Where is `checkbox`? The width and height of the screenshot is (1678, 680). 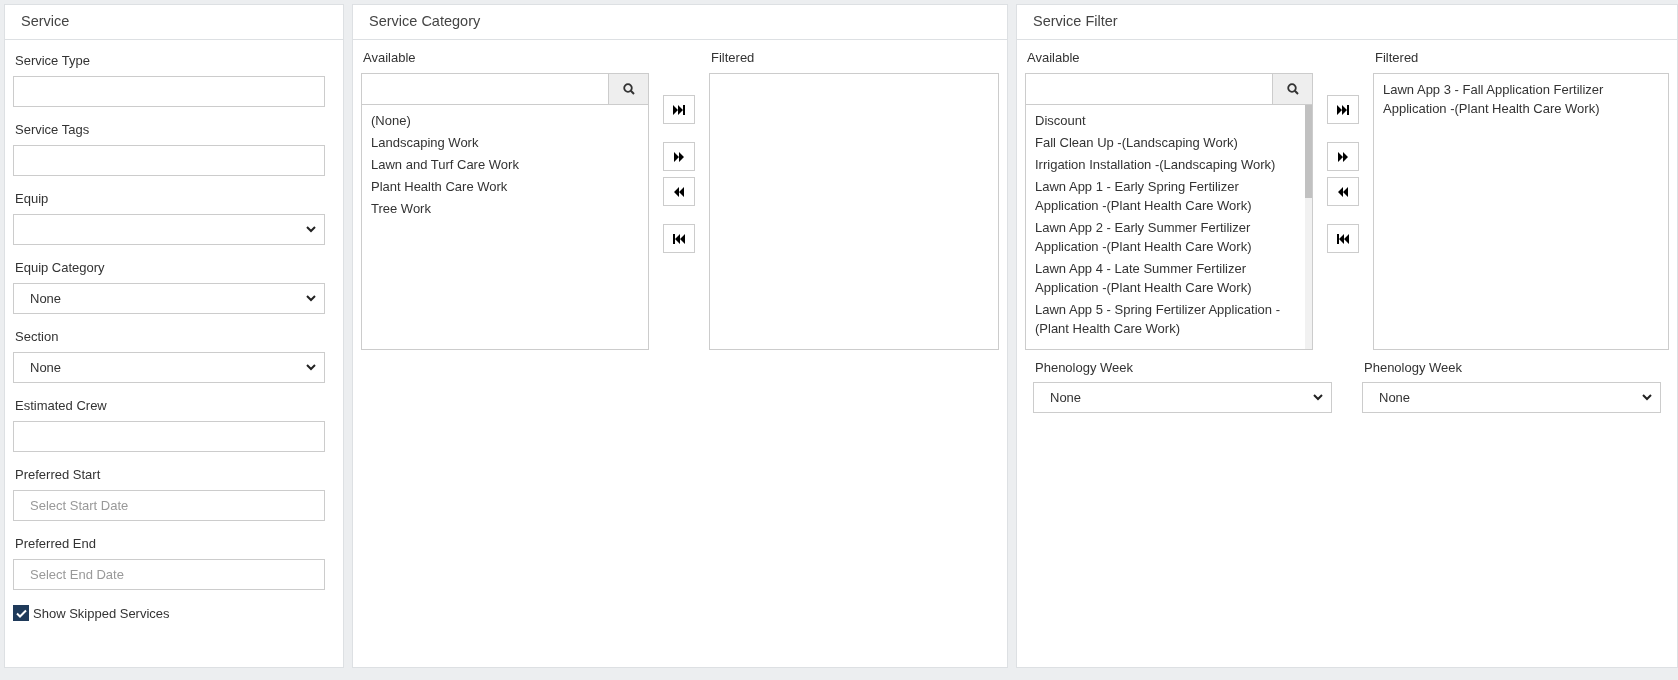 checkbox is located at coordinates (21, 613).